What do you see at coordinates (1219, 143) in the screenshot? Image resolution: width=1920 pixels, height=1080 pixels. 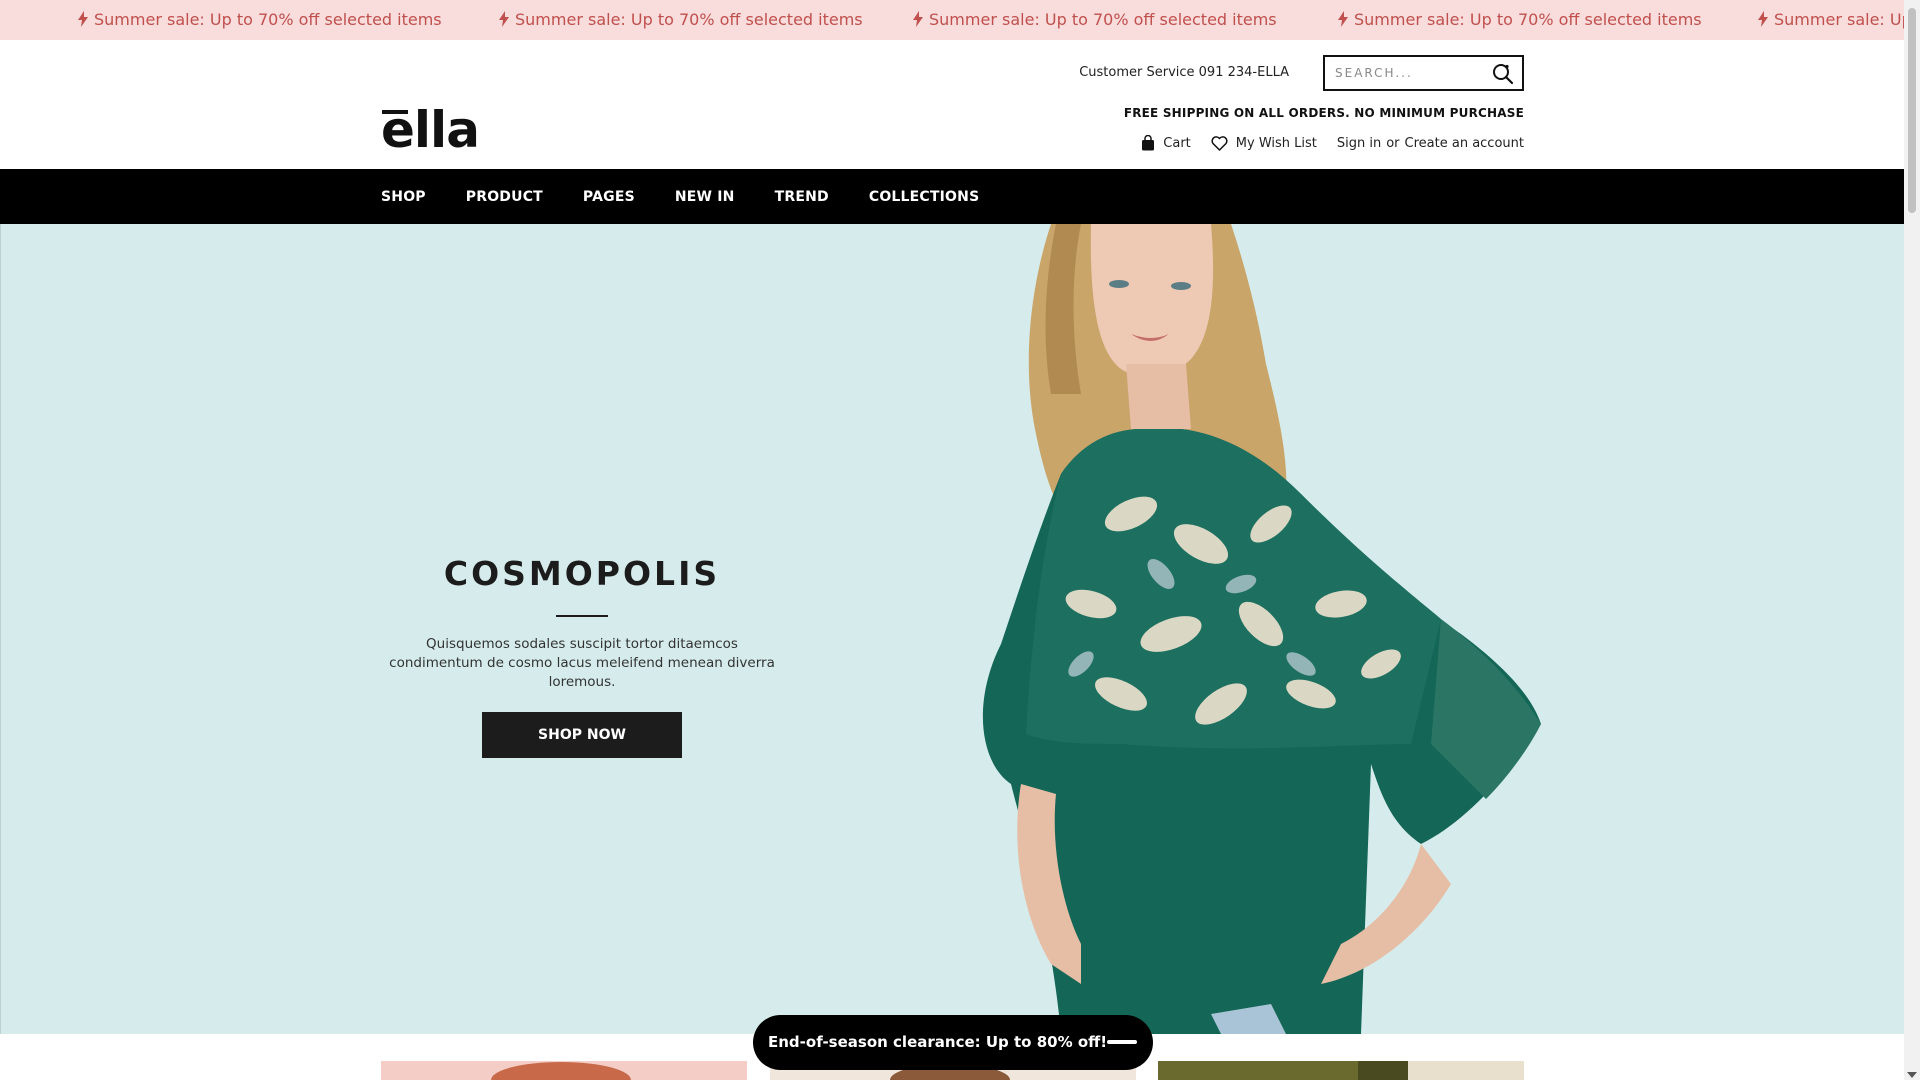 I see `heart-icon` at bounding box center [1219, 143].